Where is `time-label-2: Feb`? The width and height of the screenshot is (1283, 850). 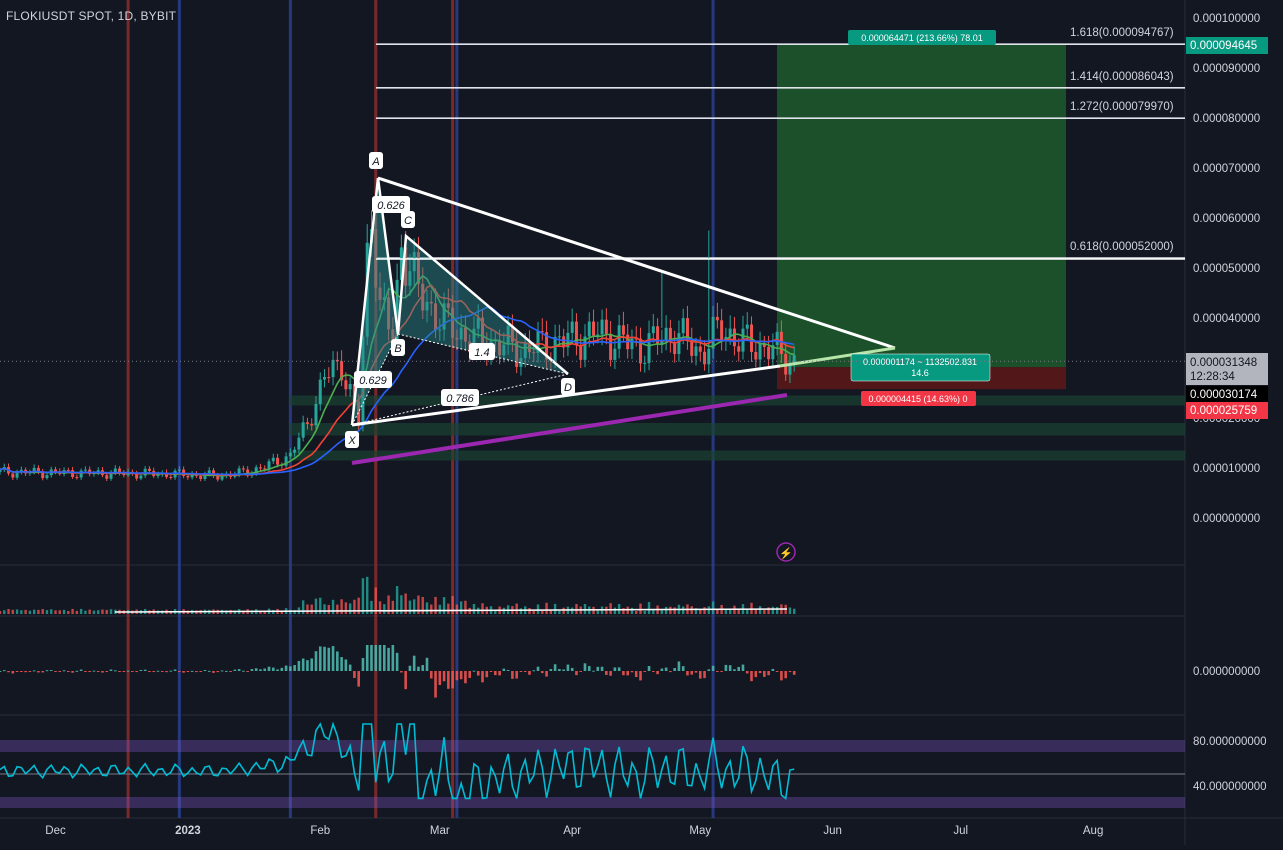
time-label-2: Feb is located at coordinates (320, 831).